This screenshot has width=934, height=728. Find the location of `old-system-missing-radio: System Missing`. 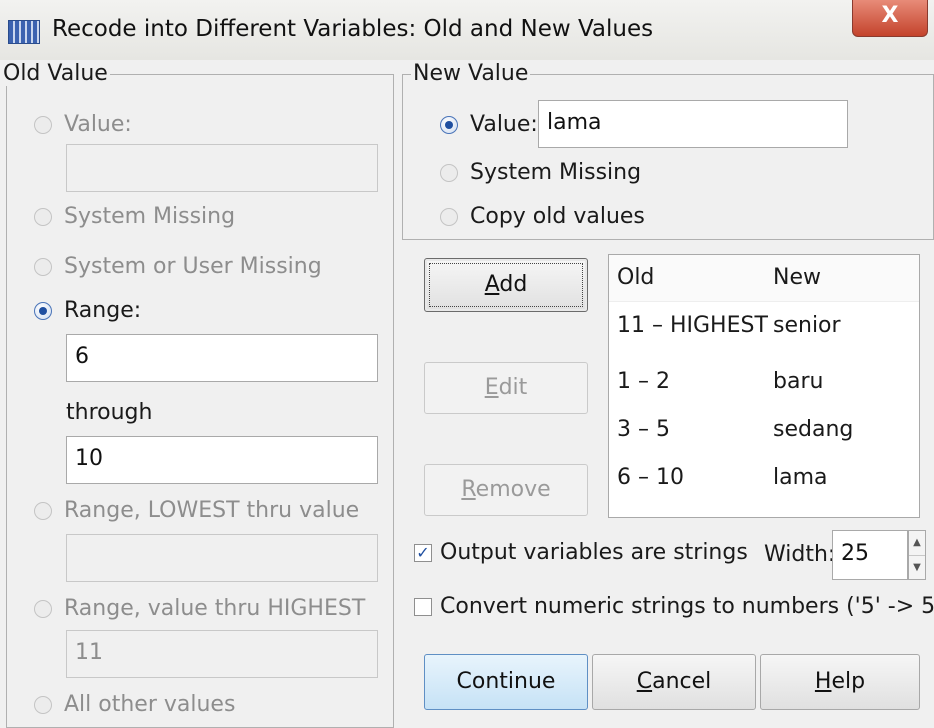

old-system-missing-radio: System Missing is located at coordinates (134, 216).